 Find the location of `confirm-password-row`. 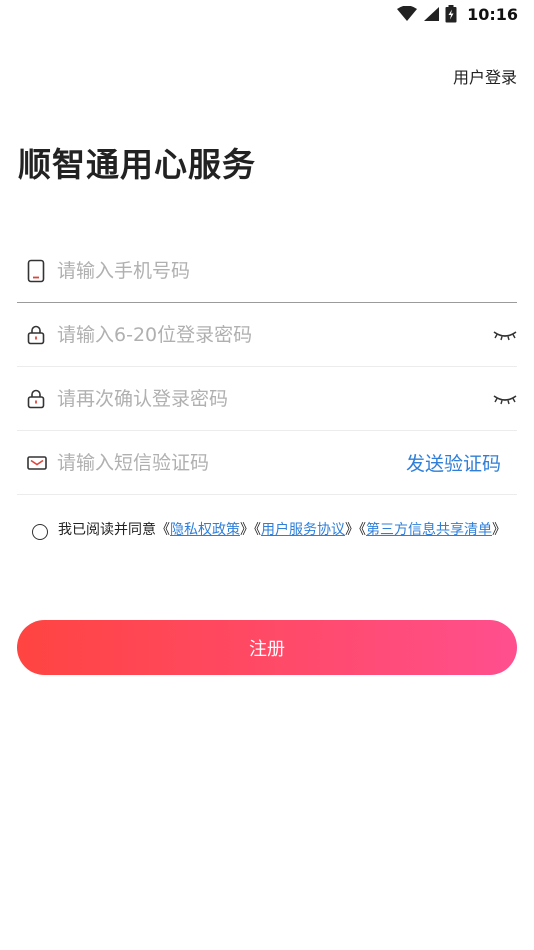

confirm-password-row is located at coordinates (267, 399).